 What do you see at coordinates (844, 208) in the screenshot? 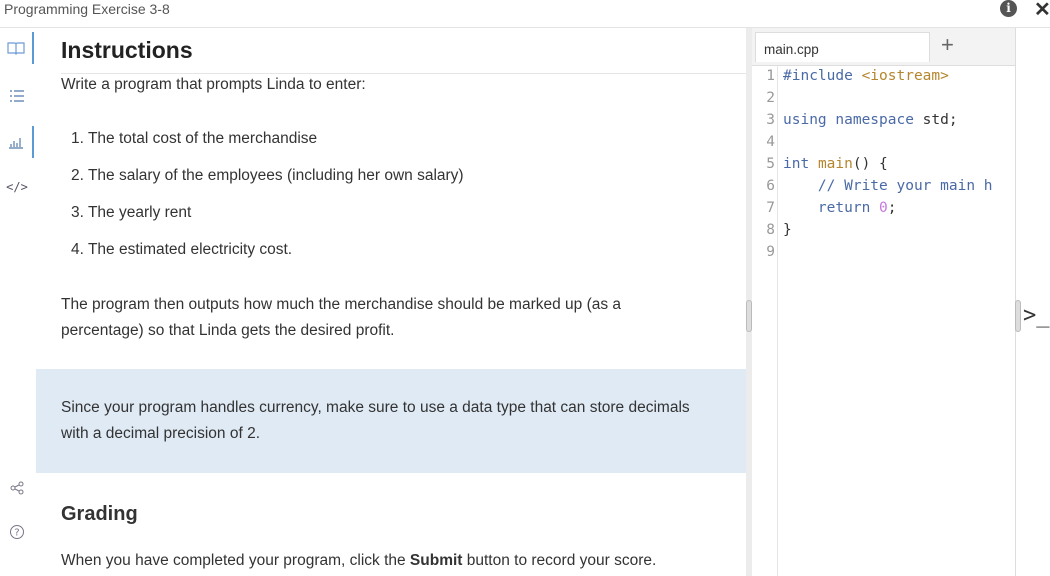
I see `code-token: return` at bounding box center [844, 208].